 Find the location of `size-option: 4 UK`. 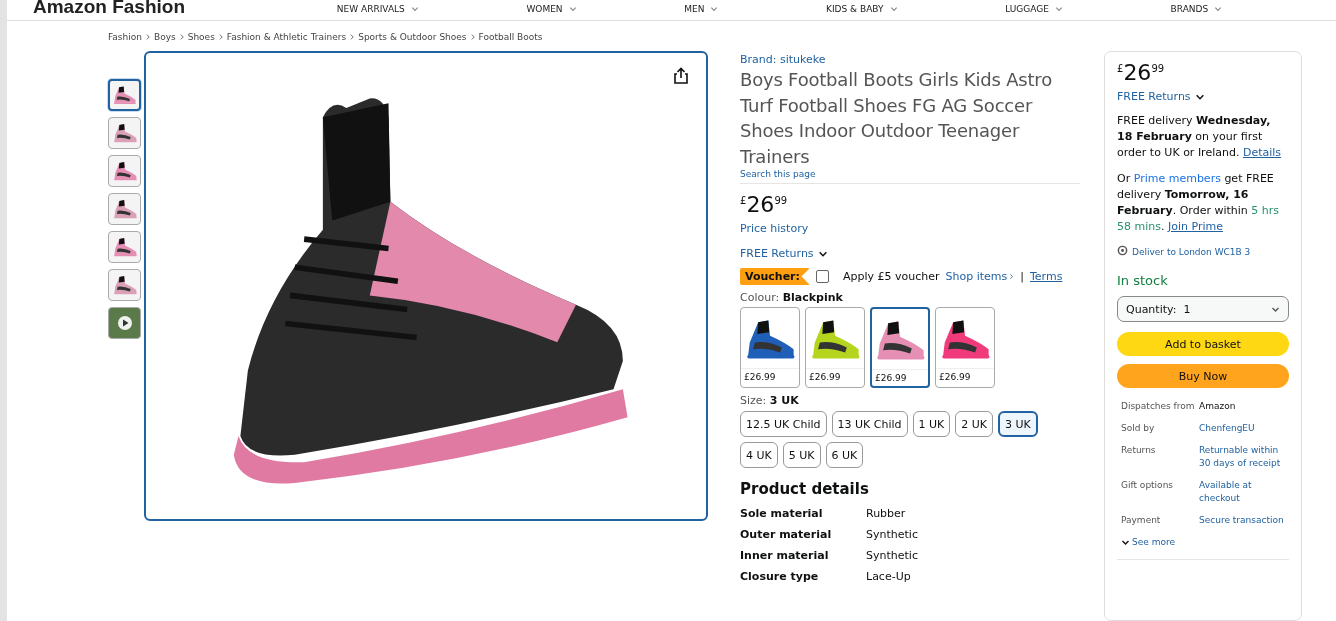

size-option: 4 UK is located at coordinates (759, 455).